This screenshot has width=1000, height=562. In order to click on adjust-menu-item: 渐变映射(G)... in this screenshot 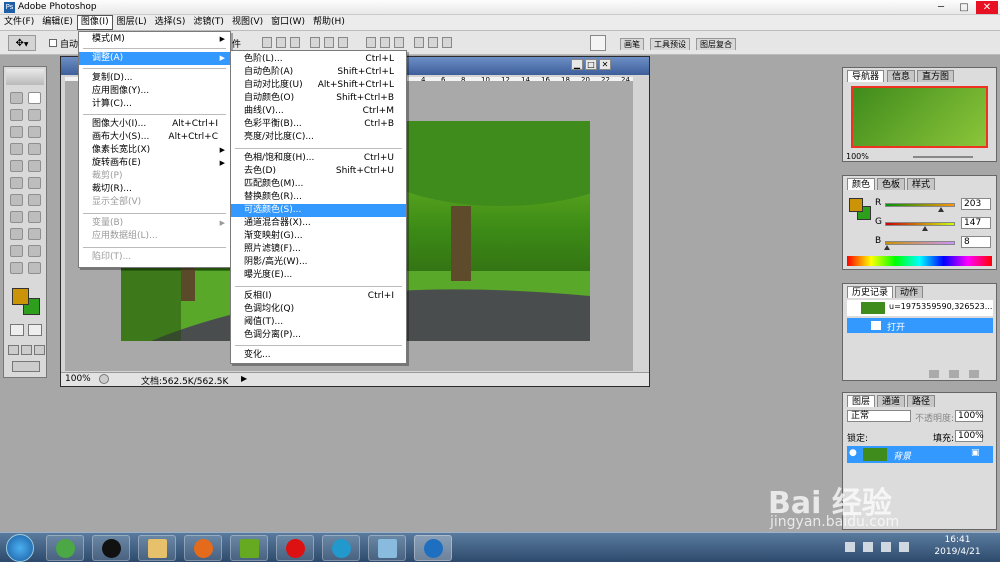, I will do `click(318, 236)`.